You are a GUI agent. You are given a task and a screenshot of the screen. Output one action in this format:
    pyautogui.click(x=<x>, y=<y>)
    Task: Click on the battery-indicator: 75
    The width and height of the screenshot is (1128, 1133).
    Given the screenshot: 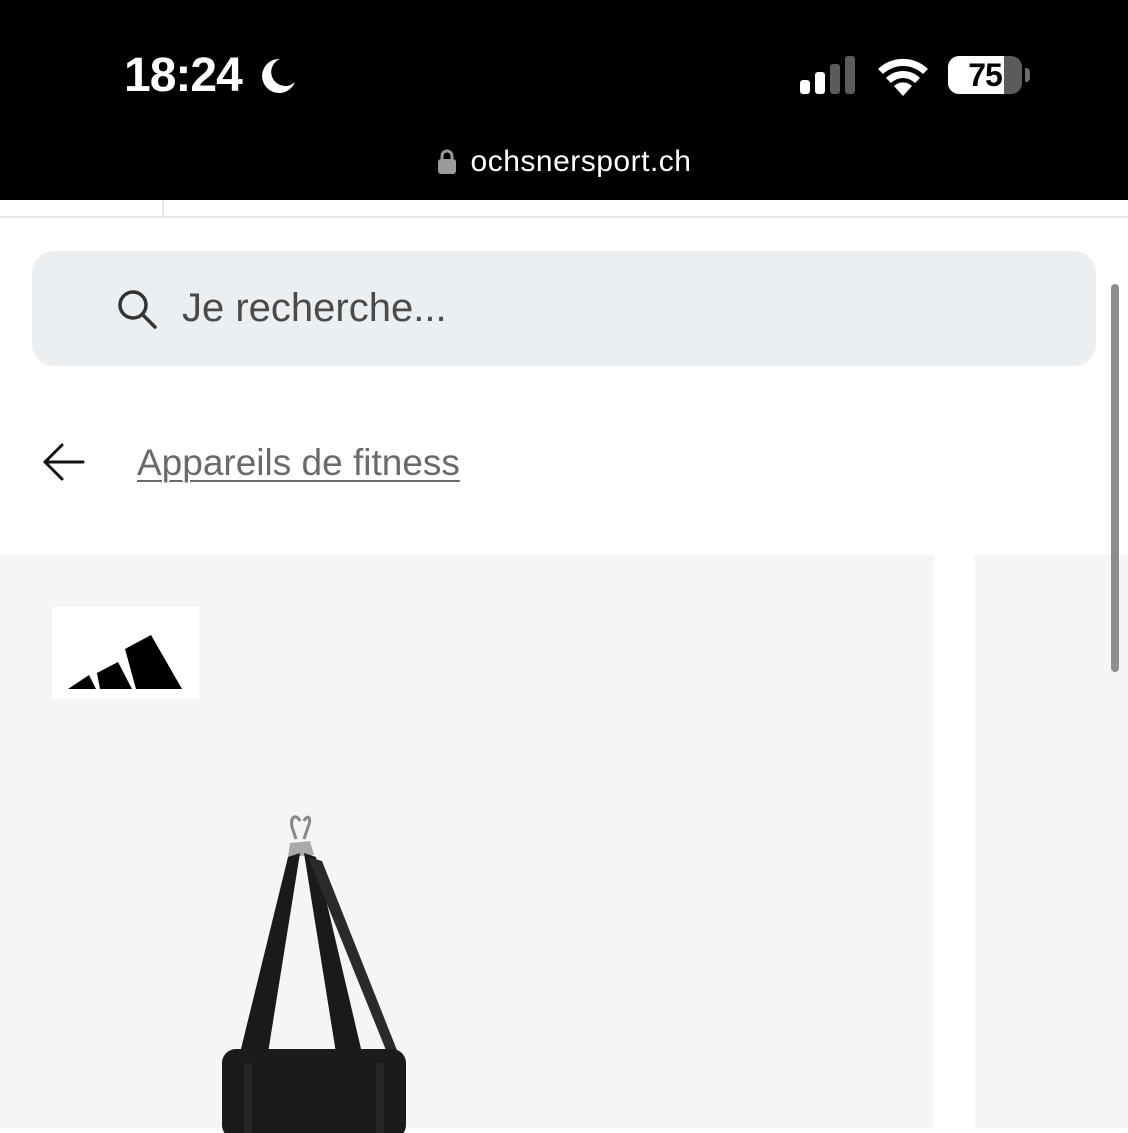 What is the action you would take?
    pyautogui.click(x=990, y=76)
    